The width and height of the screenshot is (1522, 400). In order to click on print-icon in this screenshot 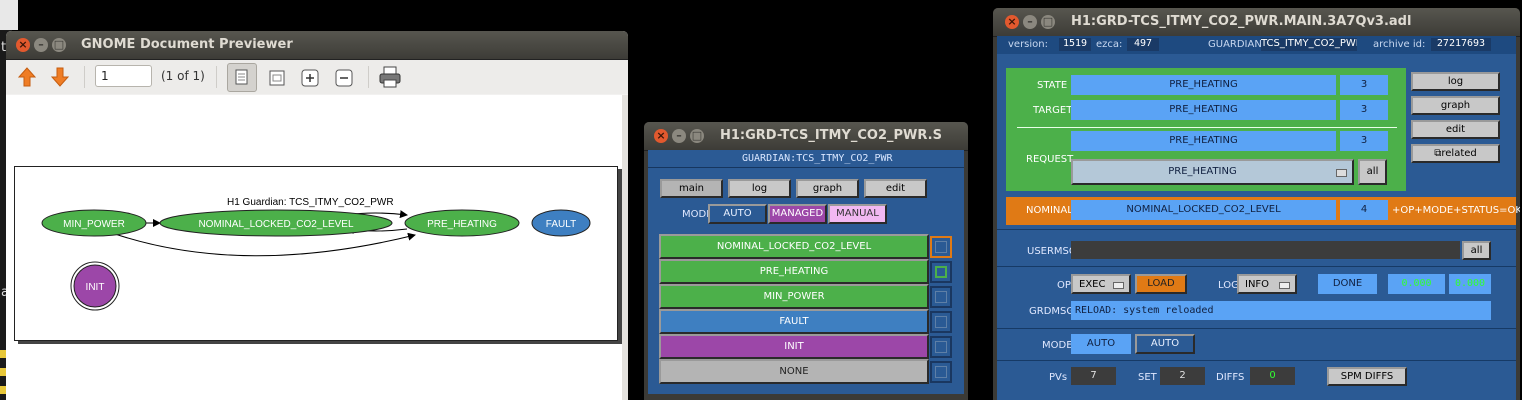, I will do `click(390, 77)`.